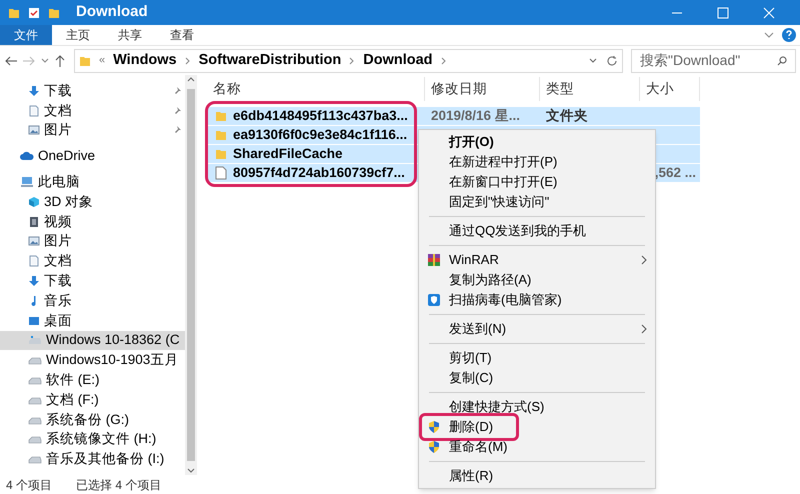  I want to click on file-name: SharedFileCache, so click(288, 153).